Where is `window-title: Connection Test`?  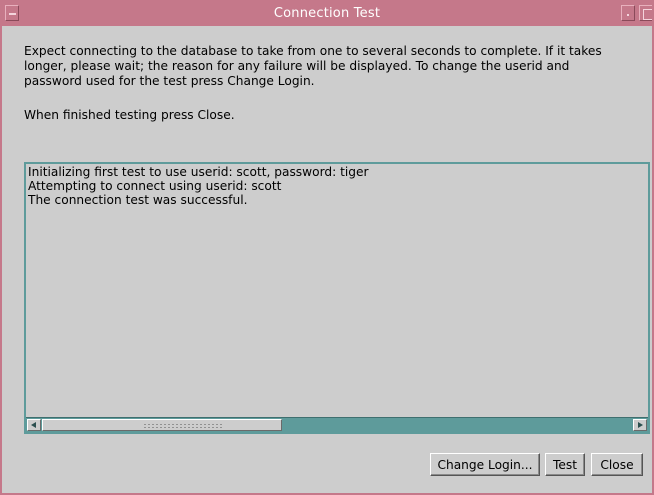 window-title: Connection Test is located at coordinates (327, 13).